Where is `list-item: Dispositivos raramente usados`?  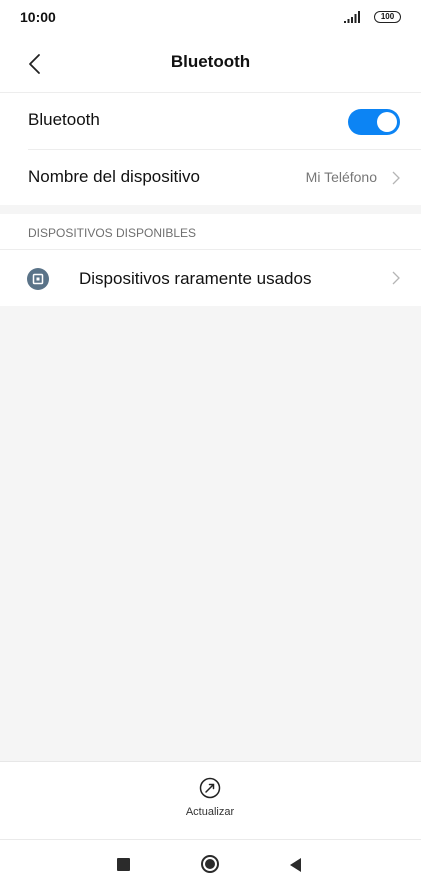
list-item: Dispositivos raramente usados is located at coordinates (210, 278).